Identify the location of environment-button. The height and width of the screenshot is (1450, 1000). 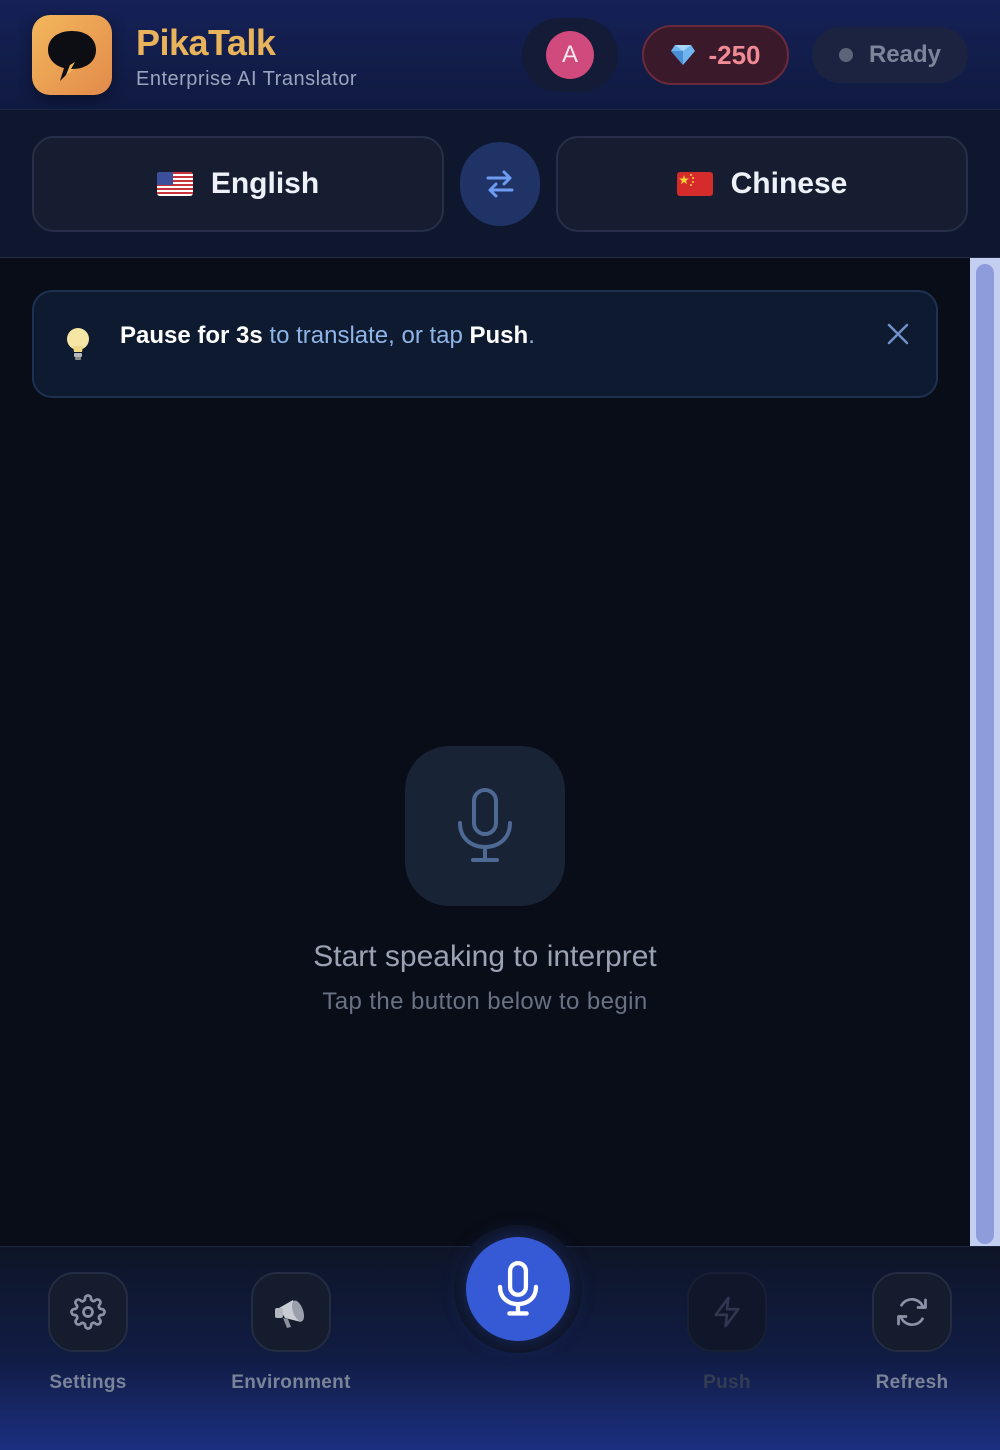
(291, 1312).